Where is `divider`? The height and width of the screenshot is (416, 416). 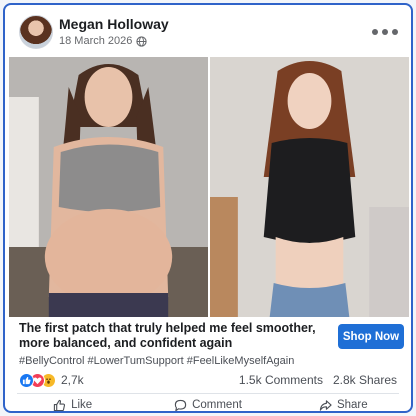
divider is located at coordinates (208, 393).